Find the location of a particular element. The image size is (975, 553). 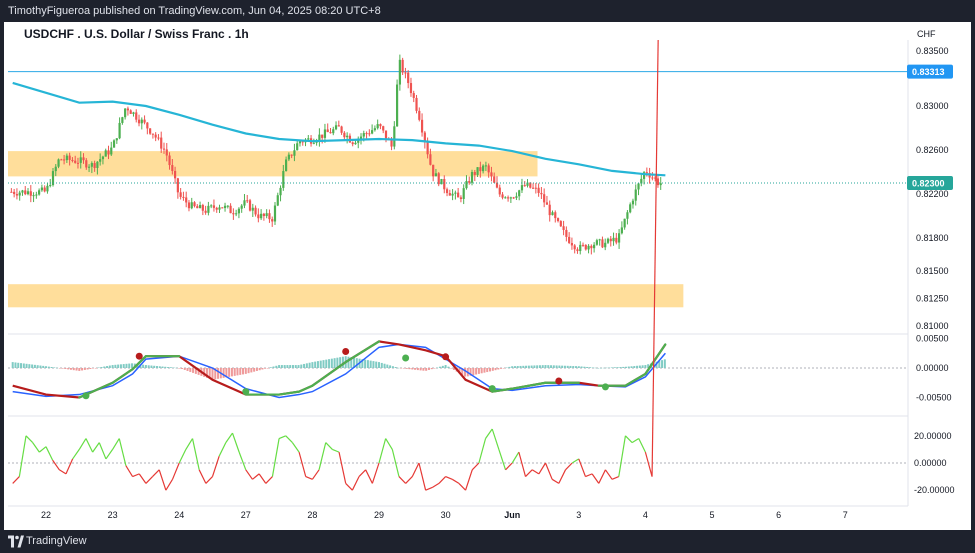

price-tick-label: 0.82200 is located at coordinates (932, 194).